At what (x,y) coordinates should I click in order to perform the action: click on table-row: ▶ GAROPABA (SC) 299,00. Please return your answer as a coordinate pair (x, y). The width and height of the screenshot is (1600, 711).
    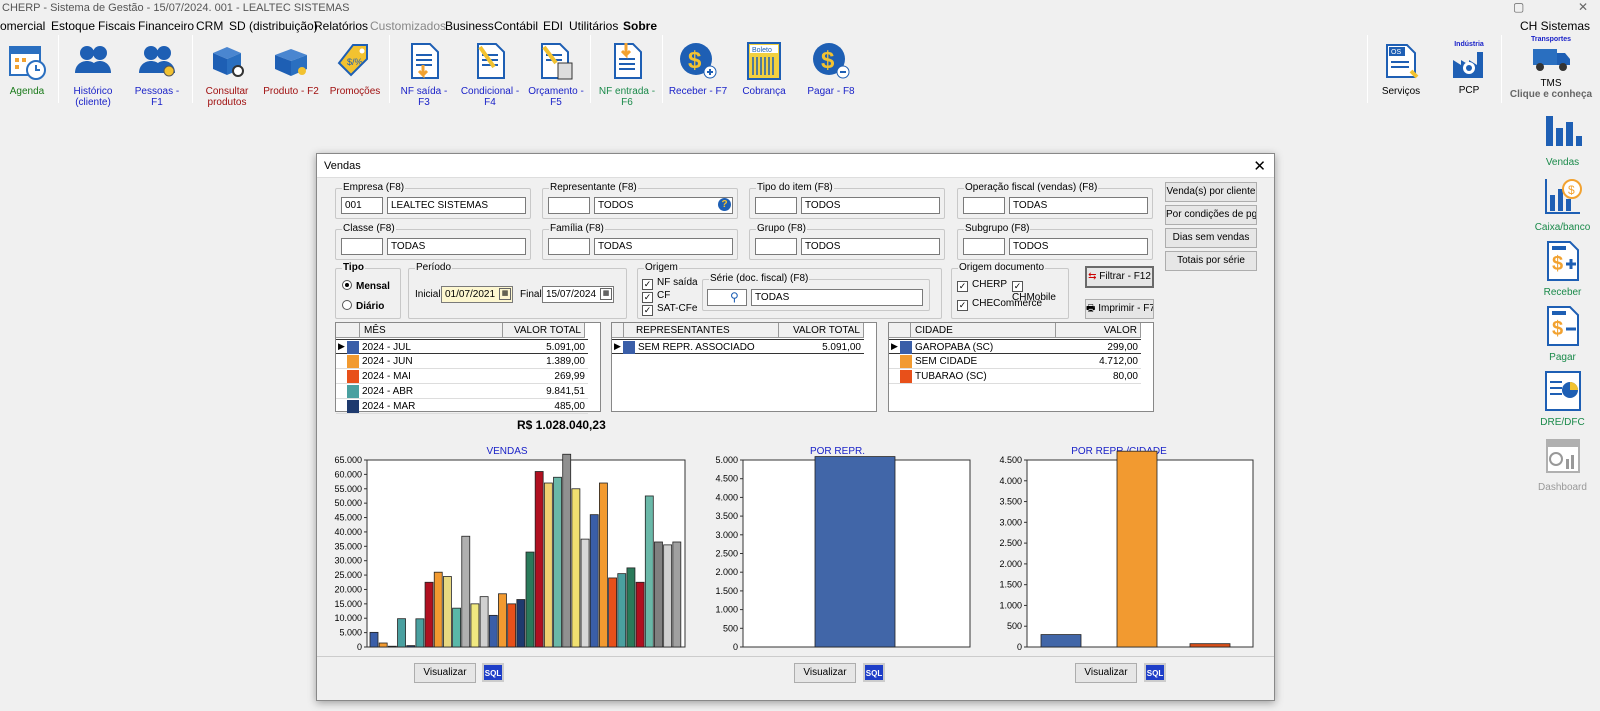
    Looking at the image, I should click on (1015, 346).